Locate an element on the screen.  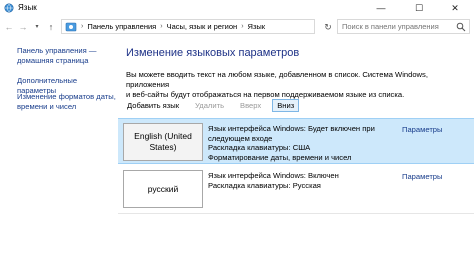
minimize-icon: — is located at coordinates (381, 8).